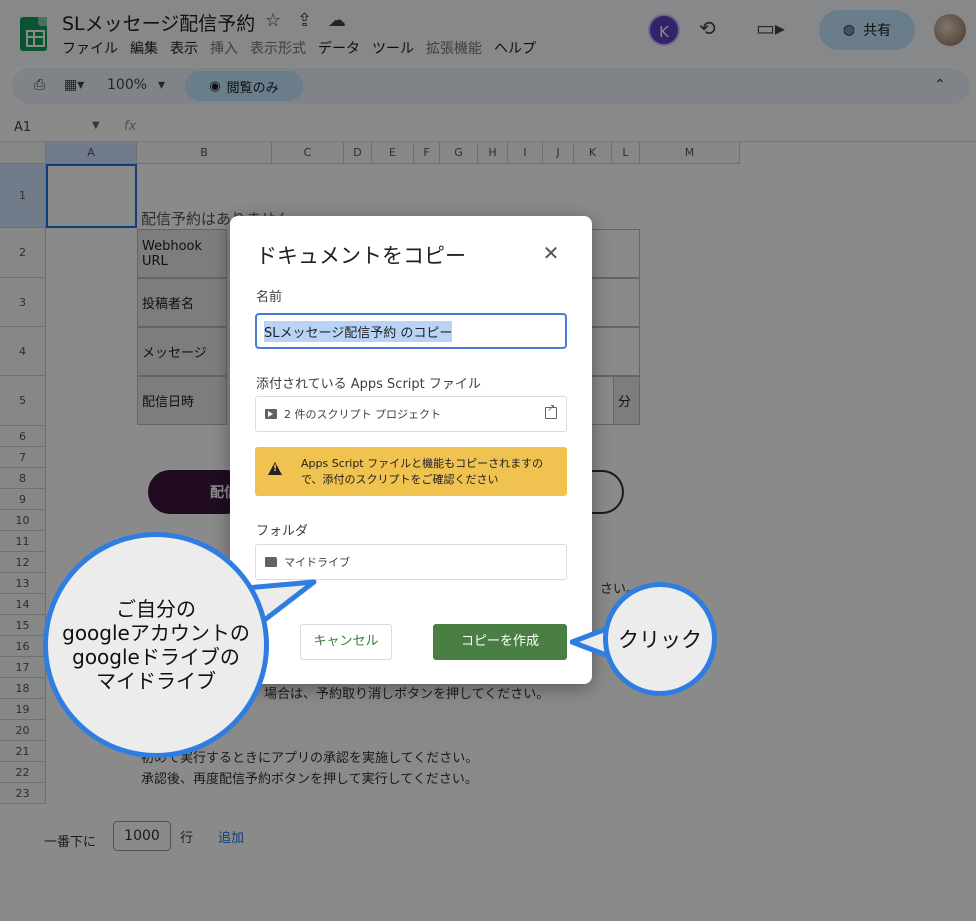 The height and width of the screenshot is (921, 976). I want to click on folder-icon, so click(271, 562).